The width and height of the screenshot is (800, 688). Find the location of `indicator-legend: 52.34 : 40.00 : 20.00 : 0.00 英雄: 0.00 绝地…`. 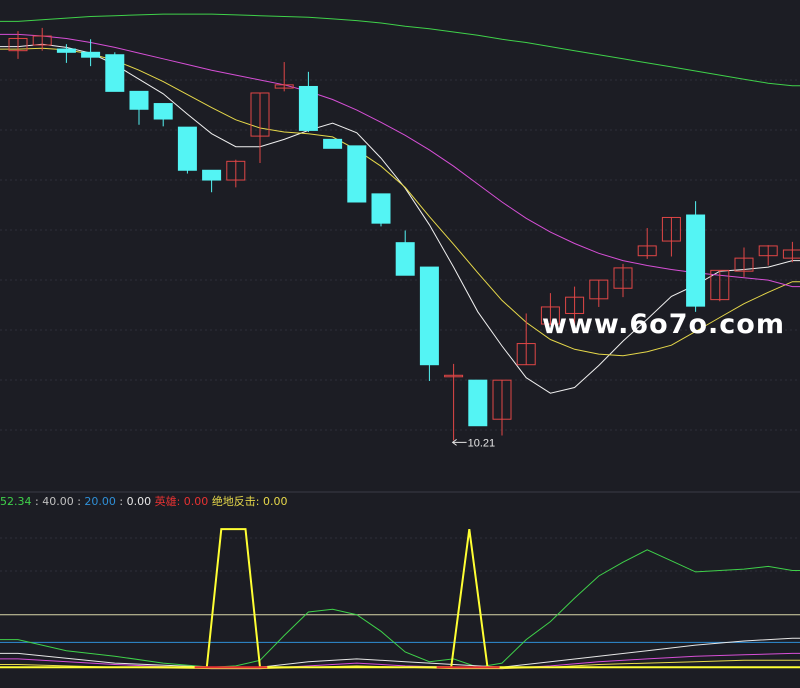

indicator-legend: 52.34 : 40.00 : 20.00 : 0.00 英雄: 0.00 绝地… is located at coordinates (144, 501).